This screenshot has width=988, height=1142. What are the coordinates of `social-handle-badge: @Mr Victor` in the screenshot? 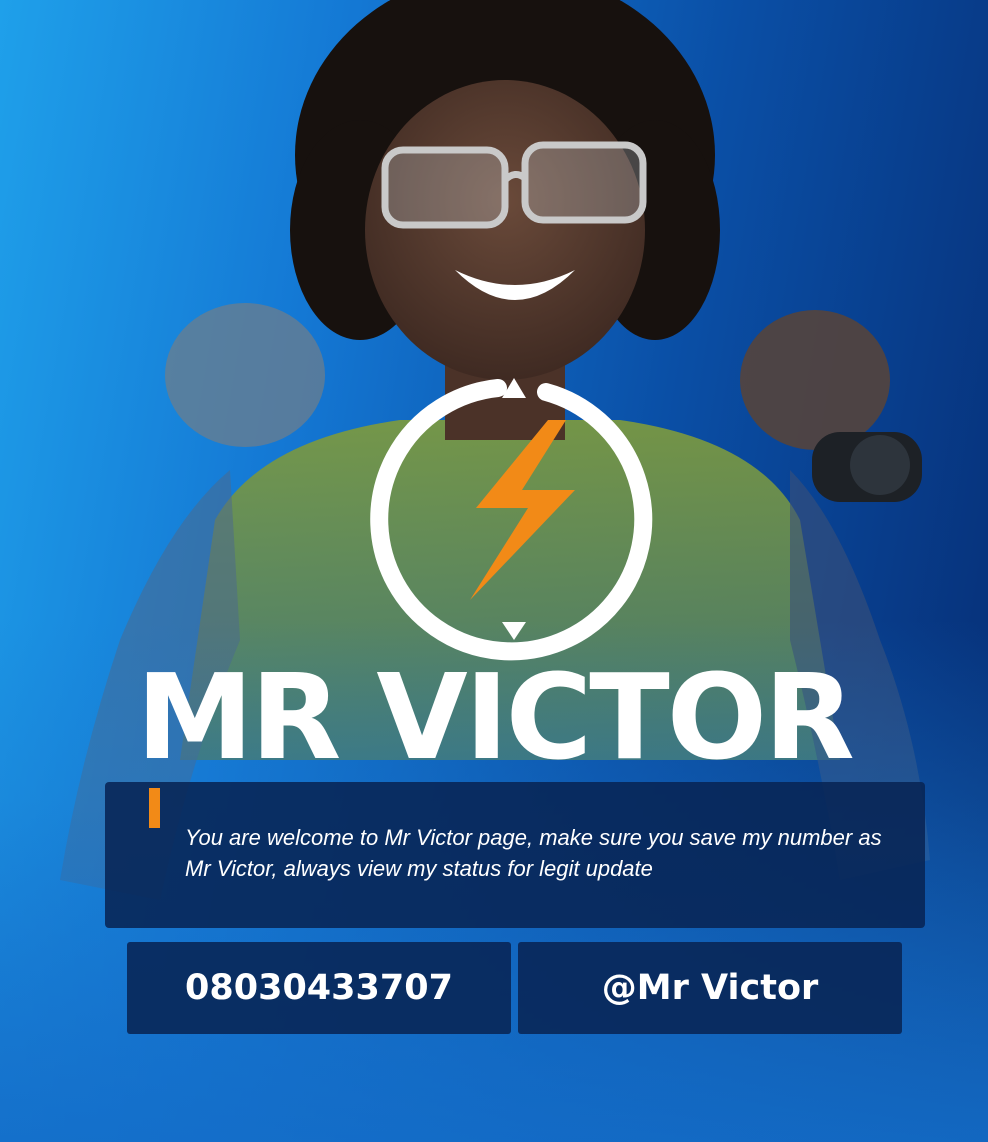 It's located at (710, 988).